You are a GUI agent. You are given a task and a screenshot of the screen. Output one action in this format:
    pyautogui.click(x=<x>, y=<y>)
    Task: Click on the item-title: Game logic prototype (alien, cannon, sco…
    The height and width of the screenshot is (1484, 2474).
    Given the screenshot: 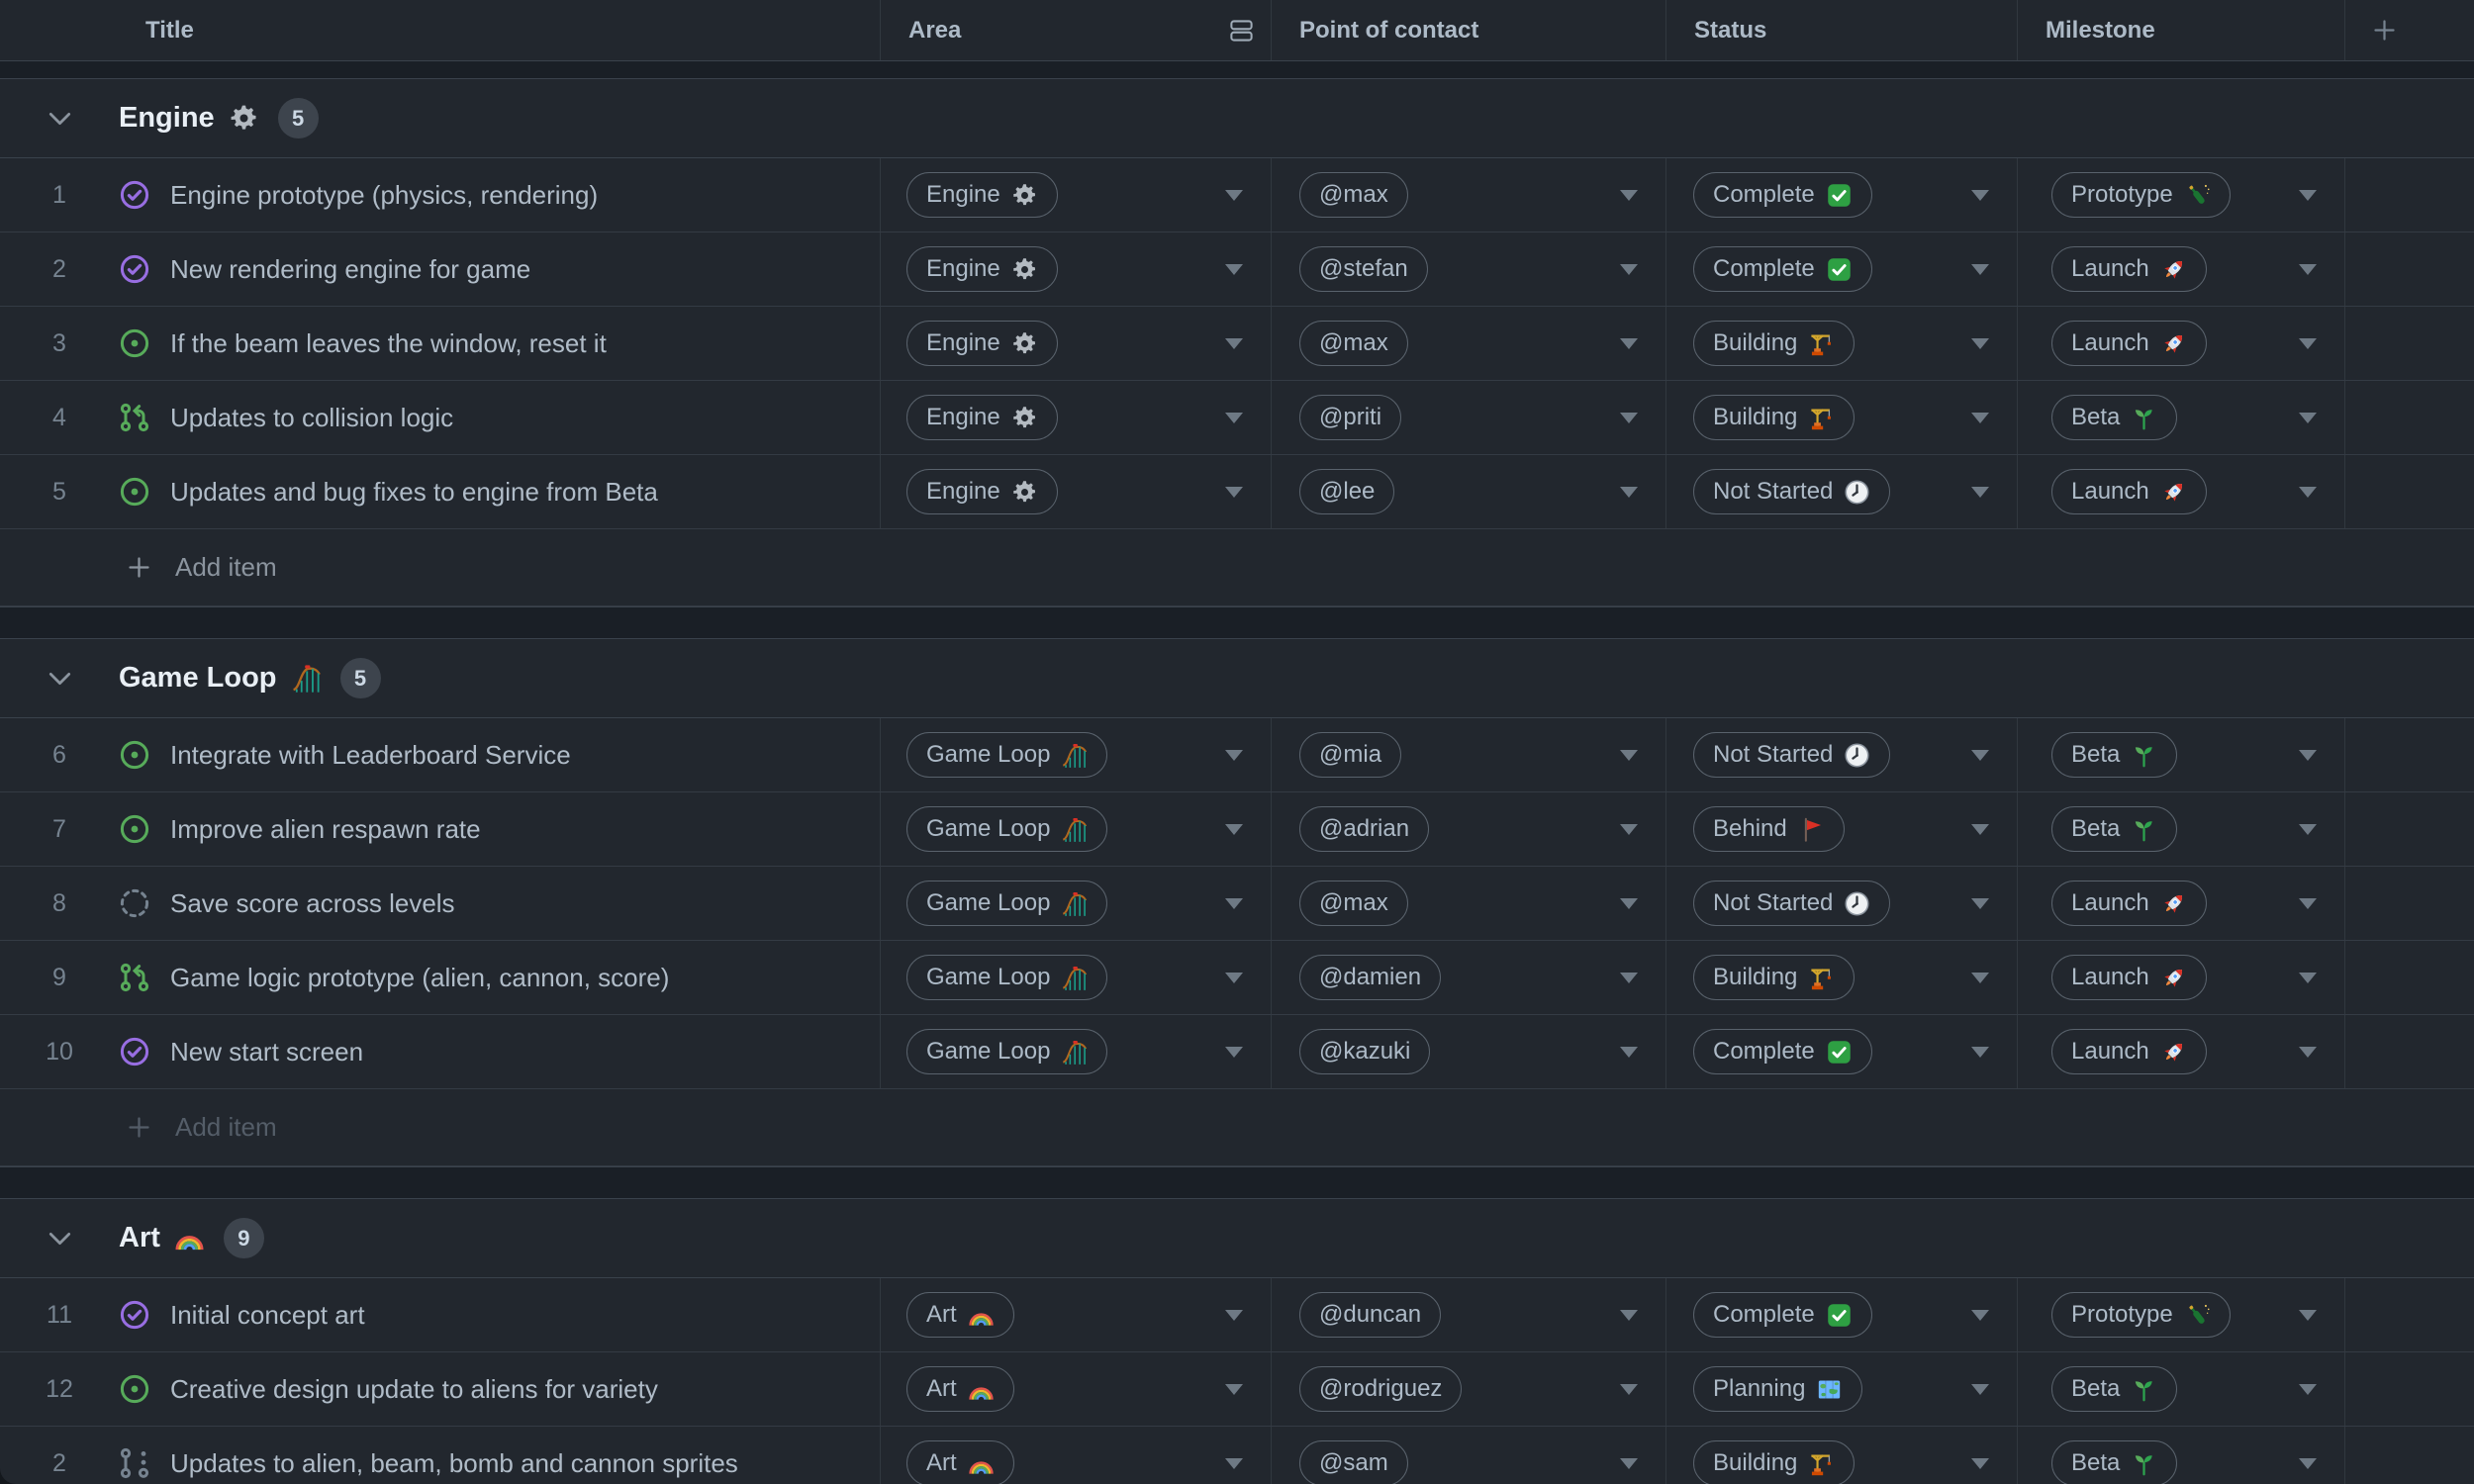 What is the action you would take?
    pyautogui.click(x=419, y=978)
    